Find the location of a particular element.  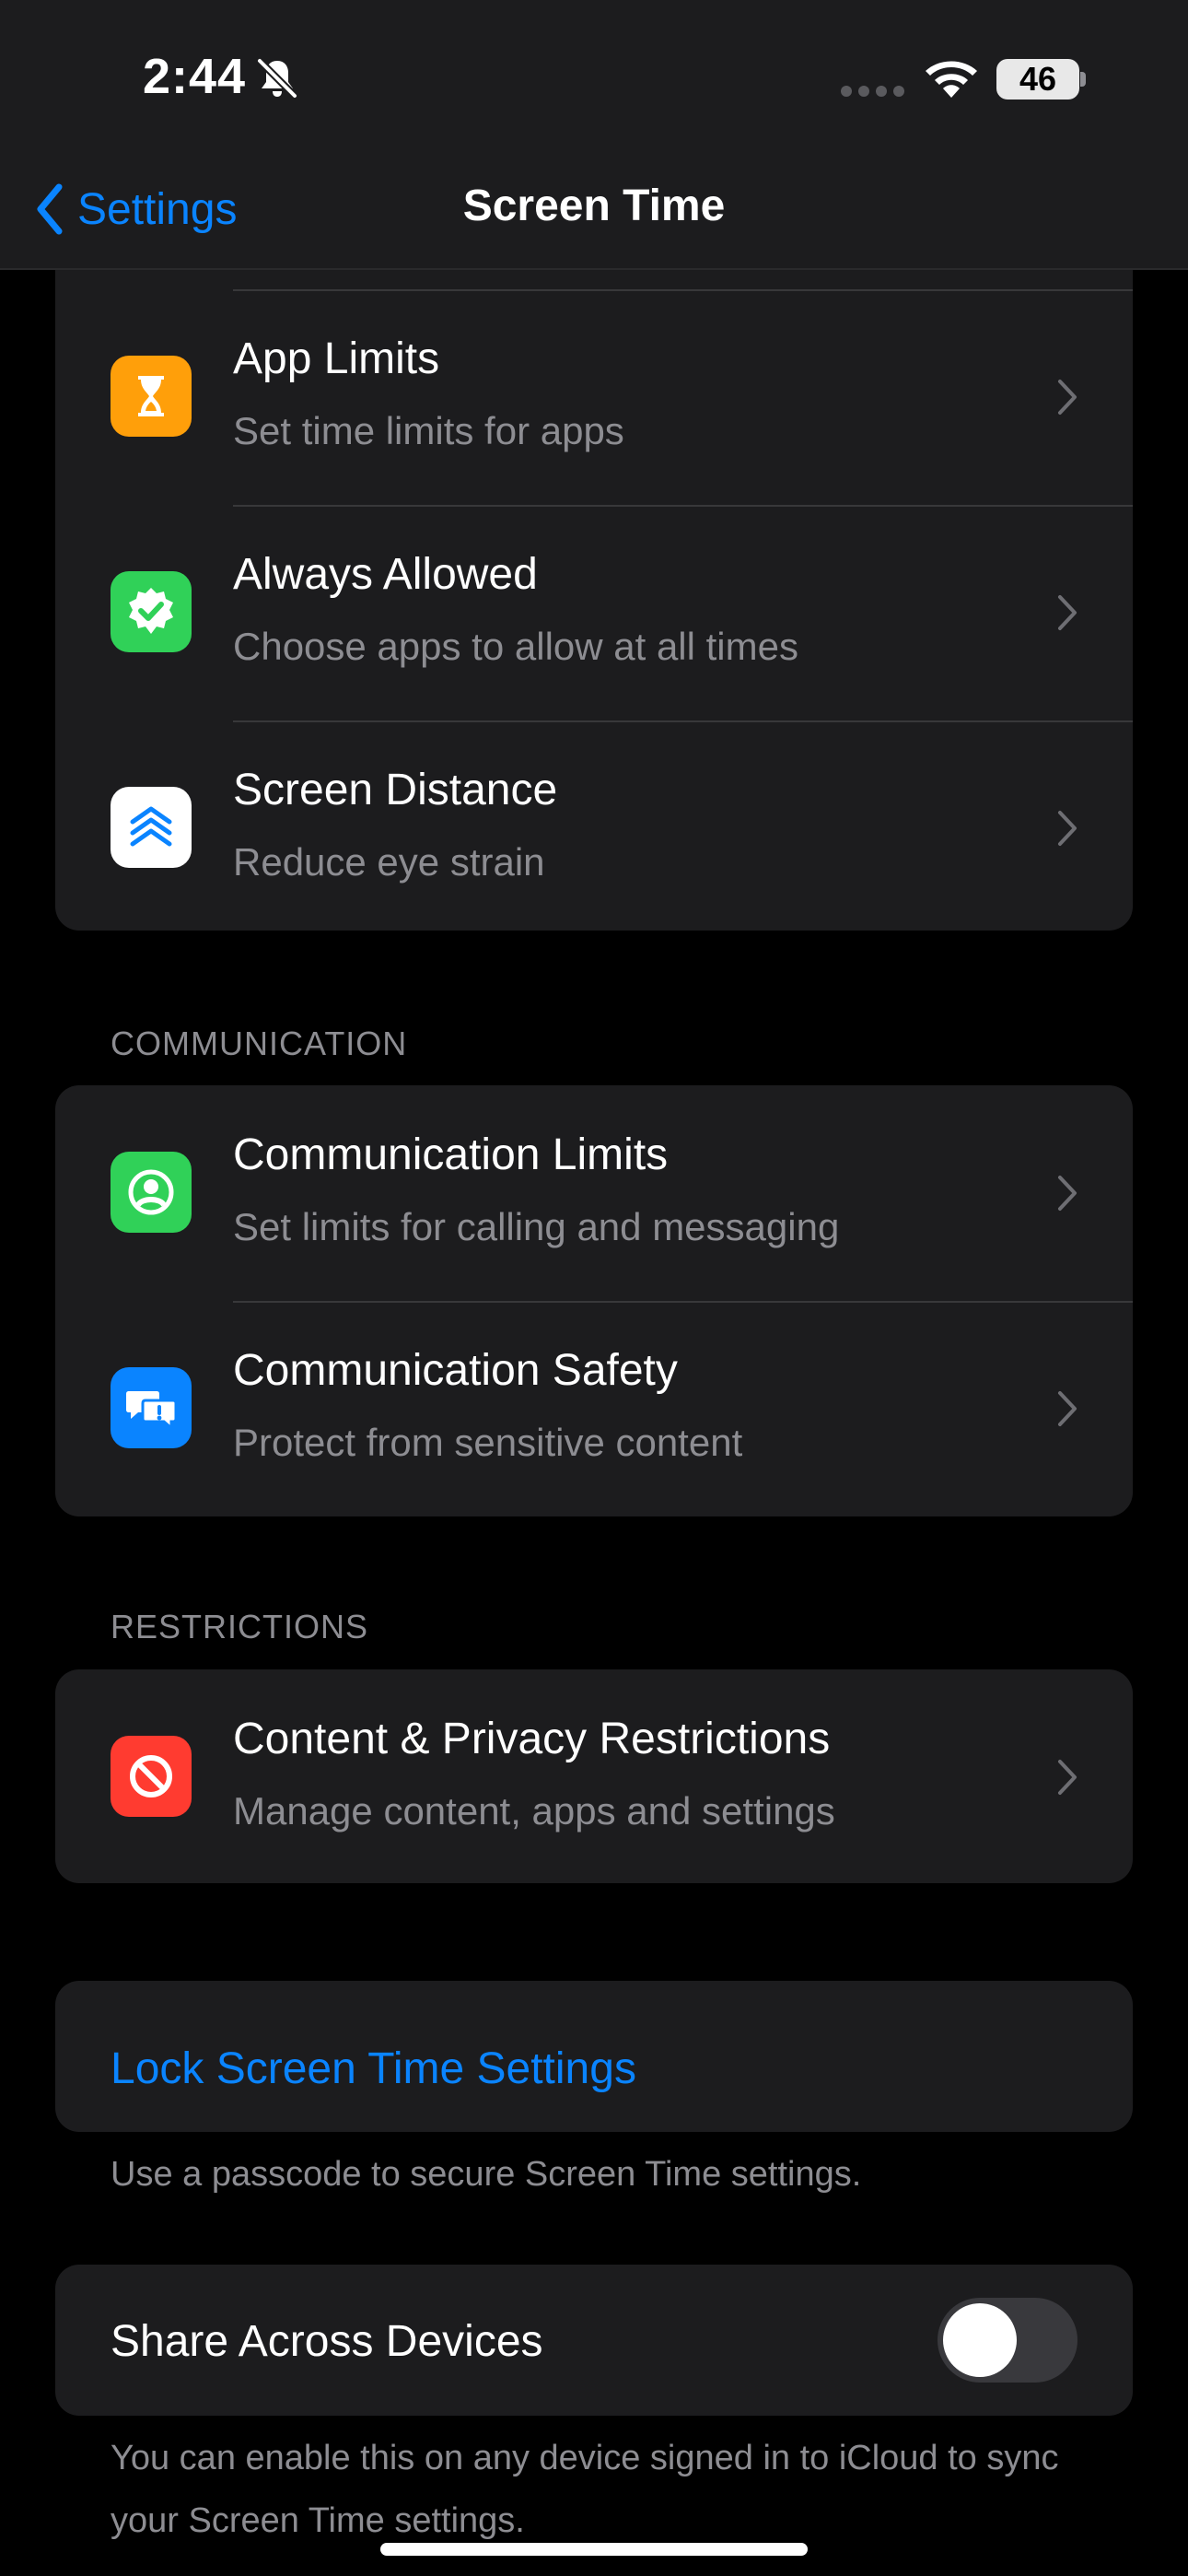

chevrons-up-icon is located at coordinates (151, 827).